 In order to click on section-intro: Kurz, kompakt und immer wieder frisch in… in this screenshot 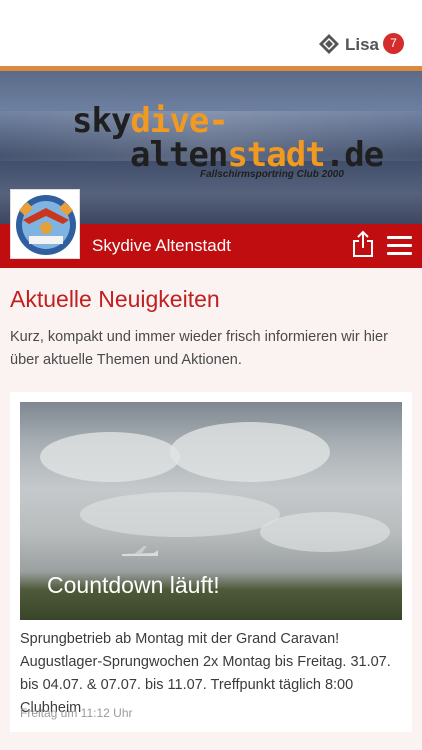, I will do `click(199, 348)`.